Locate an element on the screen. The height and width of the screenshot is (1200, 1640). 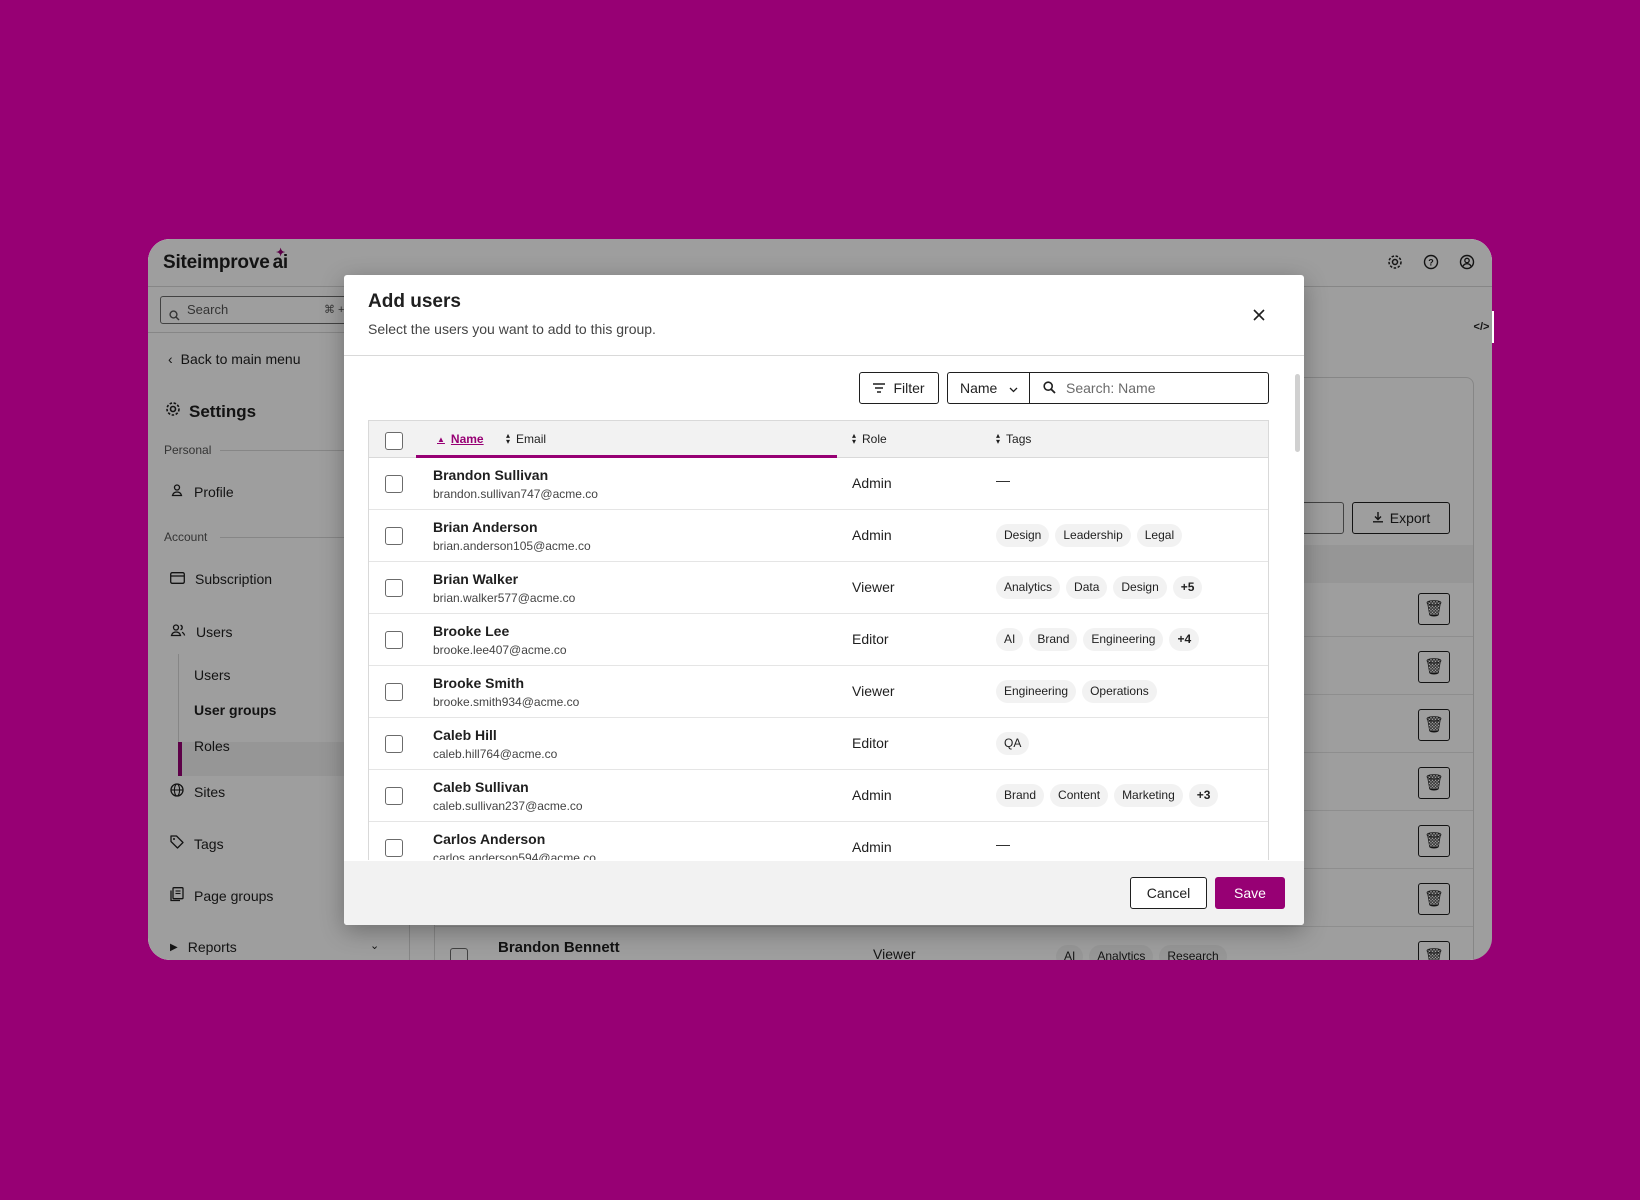
filter-label: Filter is located at coordinates (909, 388).